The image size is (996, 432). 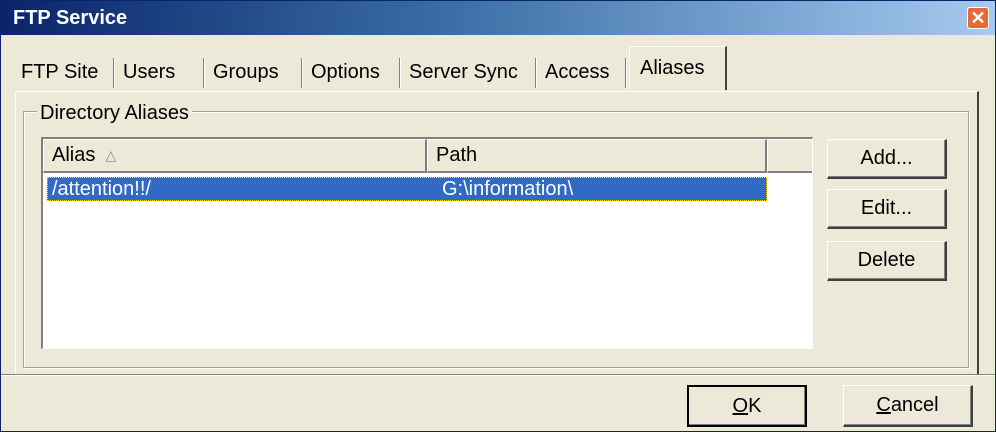 I want to click on sort-ascending-icon: △, so click(x=111, y=155).